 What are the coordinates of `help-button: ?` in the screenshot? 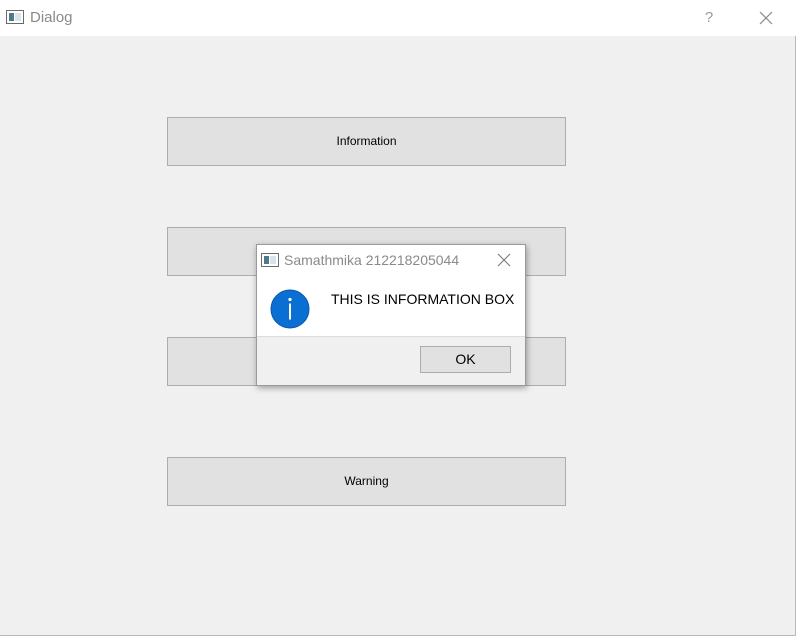 It's located at (709, 18).